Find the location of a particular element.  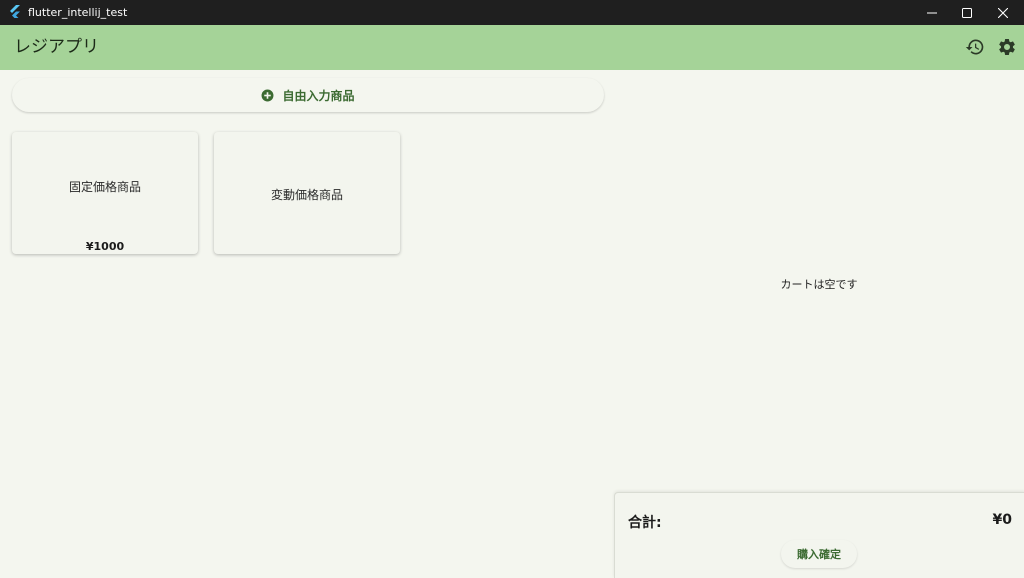

settings-button is located at coordinates (1007, 47).